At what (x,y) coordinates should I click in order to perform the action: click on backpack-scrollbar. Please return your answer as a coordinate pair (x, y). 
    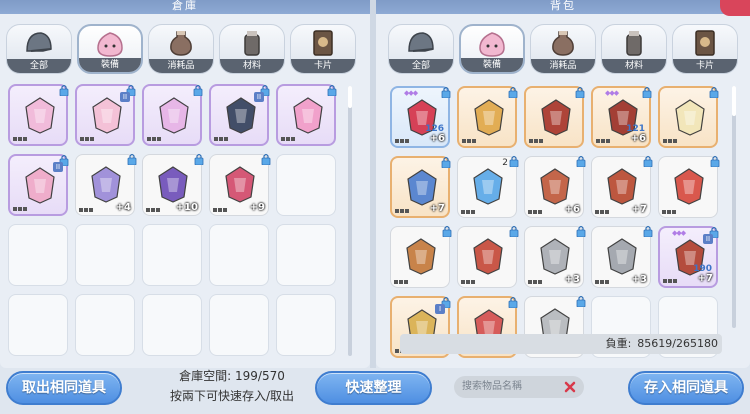
    Looking at the image, I should click on (734, 207).